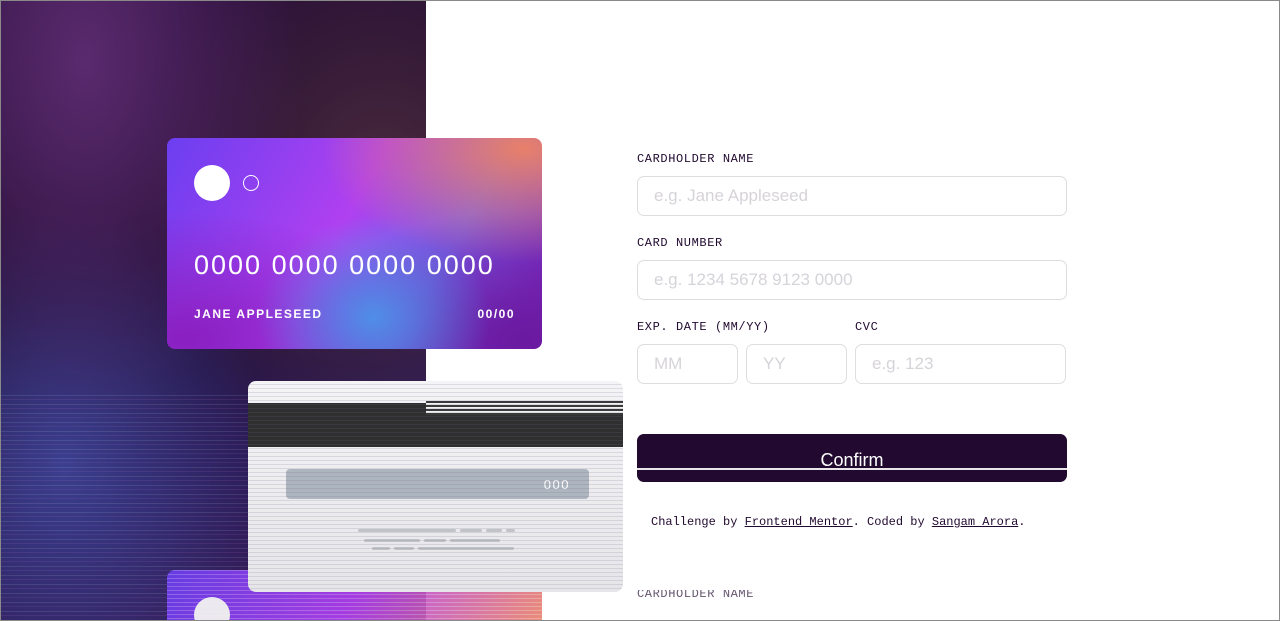 Image resolution: width=1280 pixels, height=621 pixels. Describe the element at coordinates (799, 522) in the screenshot. I see `frontend-mentor-link: Frontend Mentor` at that location.